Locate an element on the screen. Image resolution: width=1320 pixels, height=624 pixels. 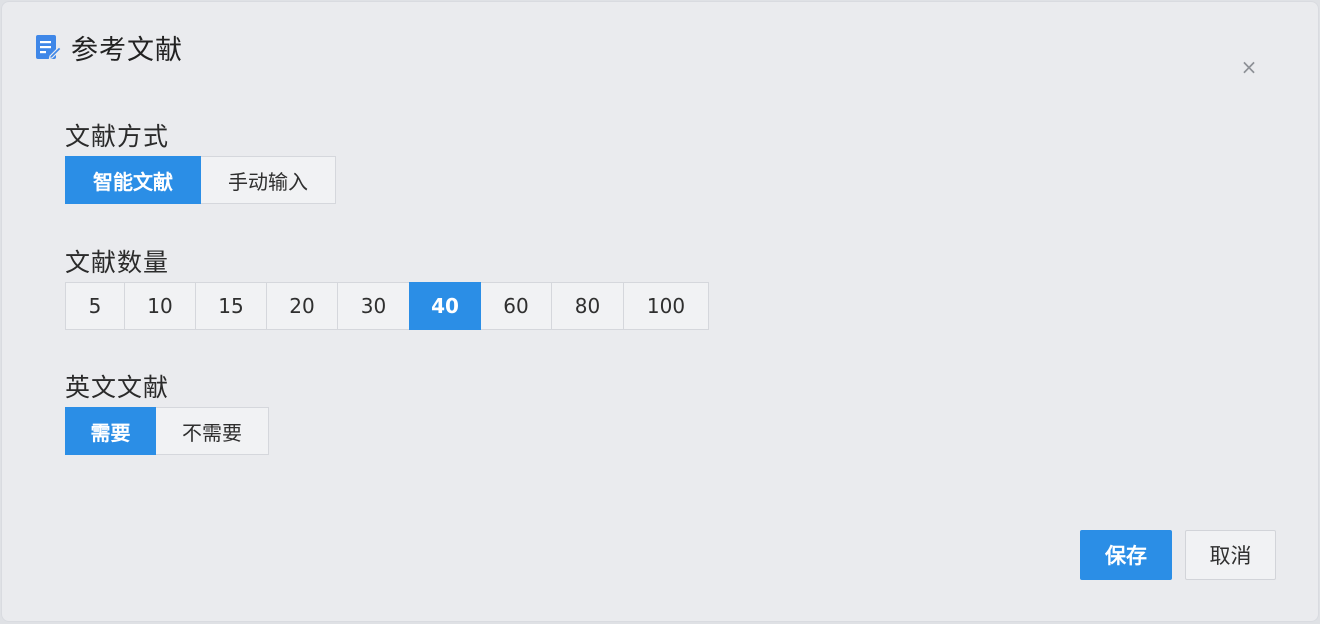
method-toggle: 智能文献 手动输入 is located at coordinates (200, 180).